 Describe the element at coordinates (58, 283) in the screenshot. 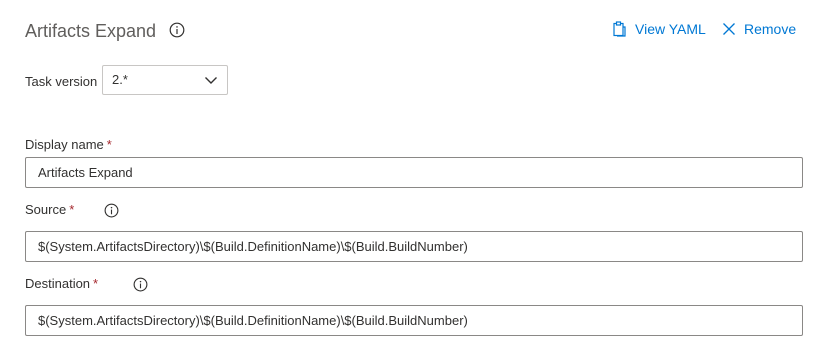

I see `destination-label-text: Destination` at that location.